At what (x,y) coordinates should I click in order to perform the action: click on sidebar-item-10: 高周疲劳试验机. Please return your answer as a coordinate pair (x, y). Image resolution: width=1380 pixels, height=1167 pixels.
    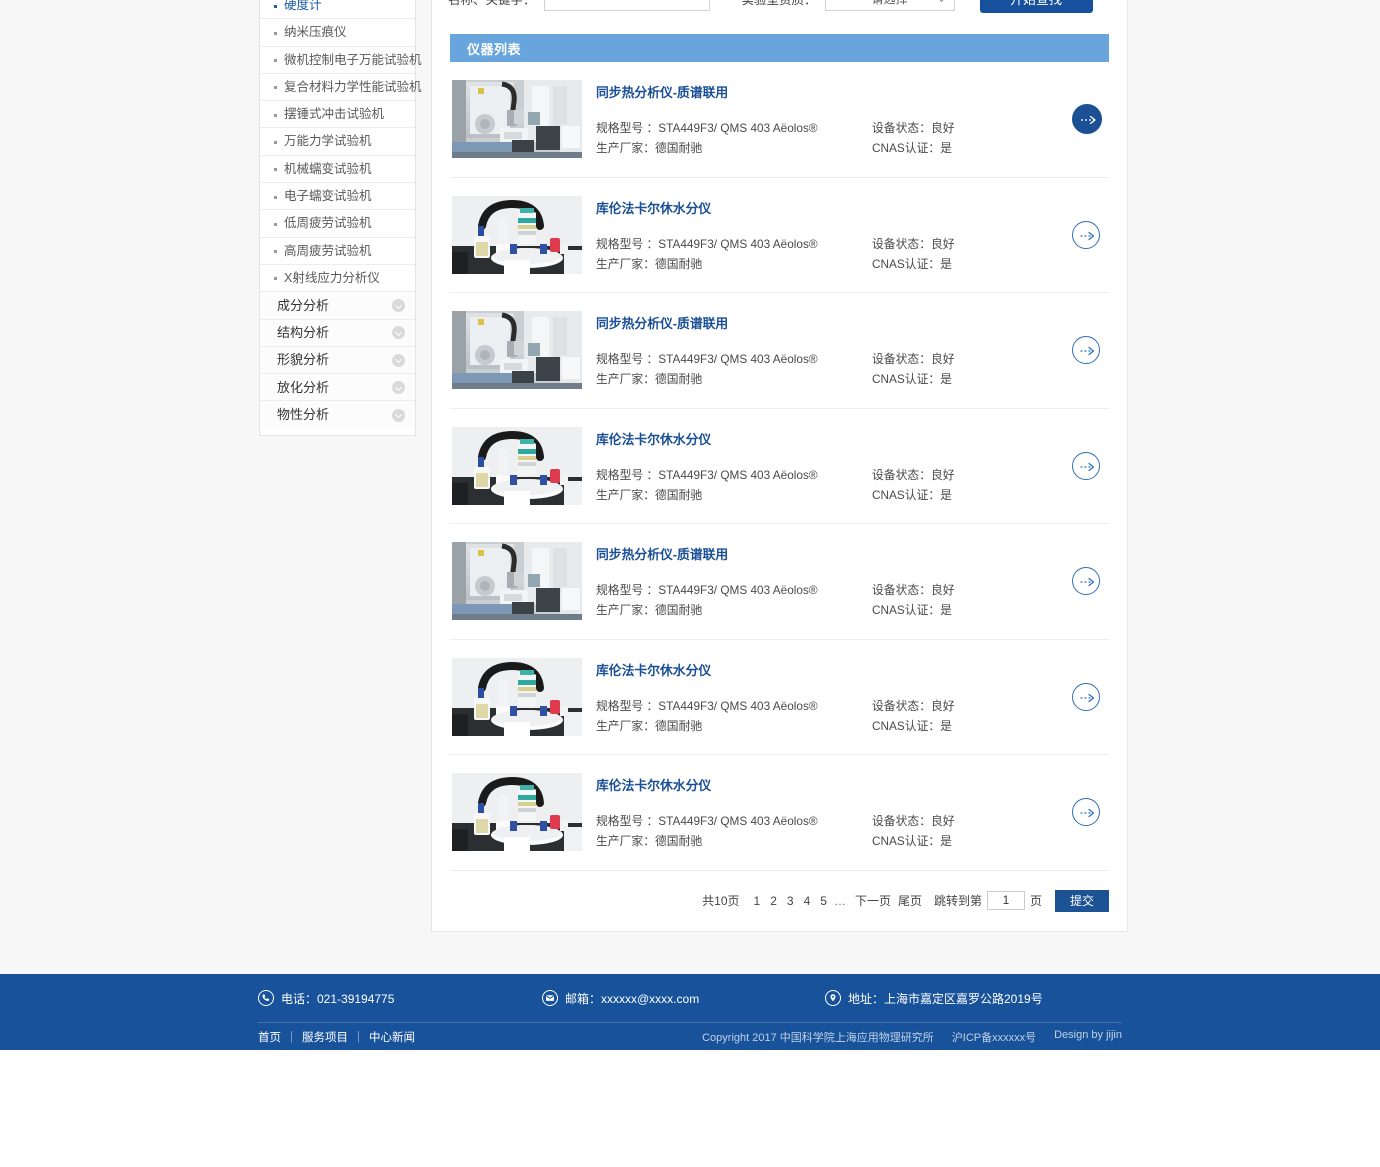
    Looking at the image, I should click on (337, 251).